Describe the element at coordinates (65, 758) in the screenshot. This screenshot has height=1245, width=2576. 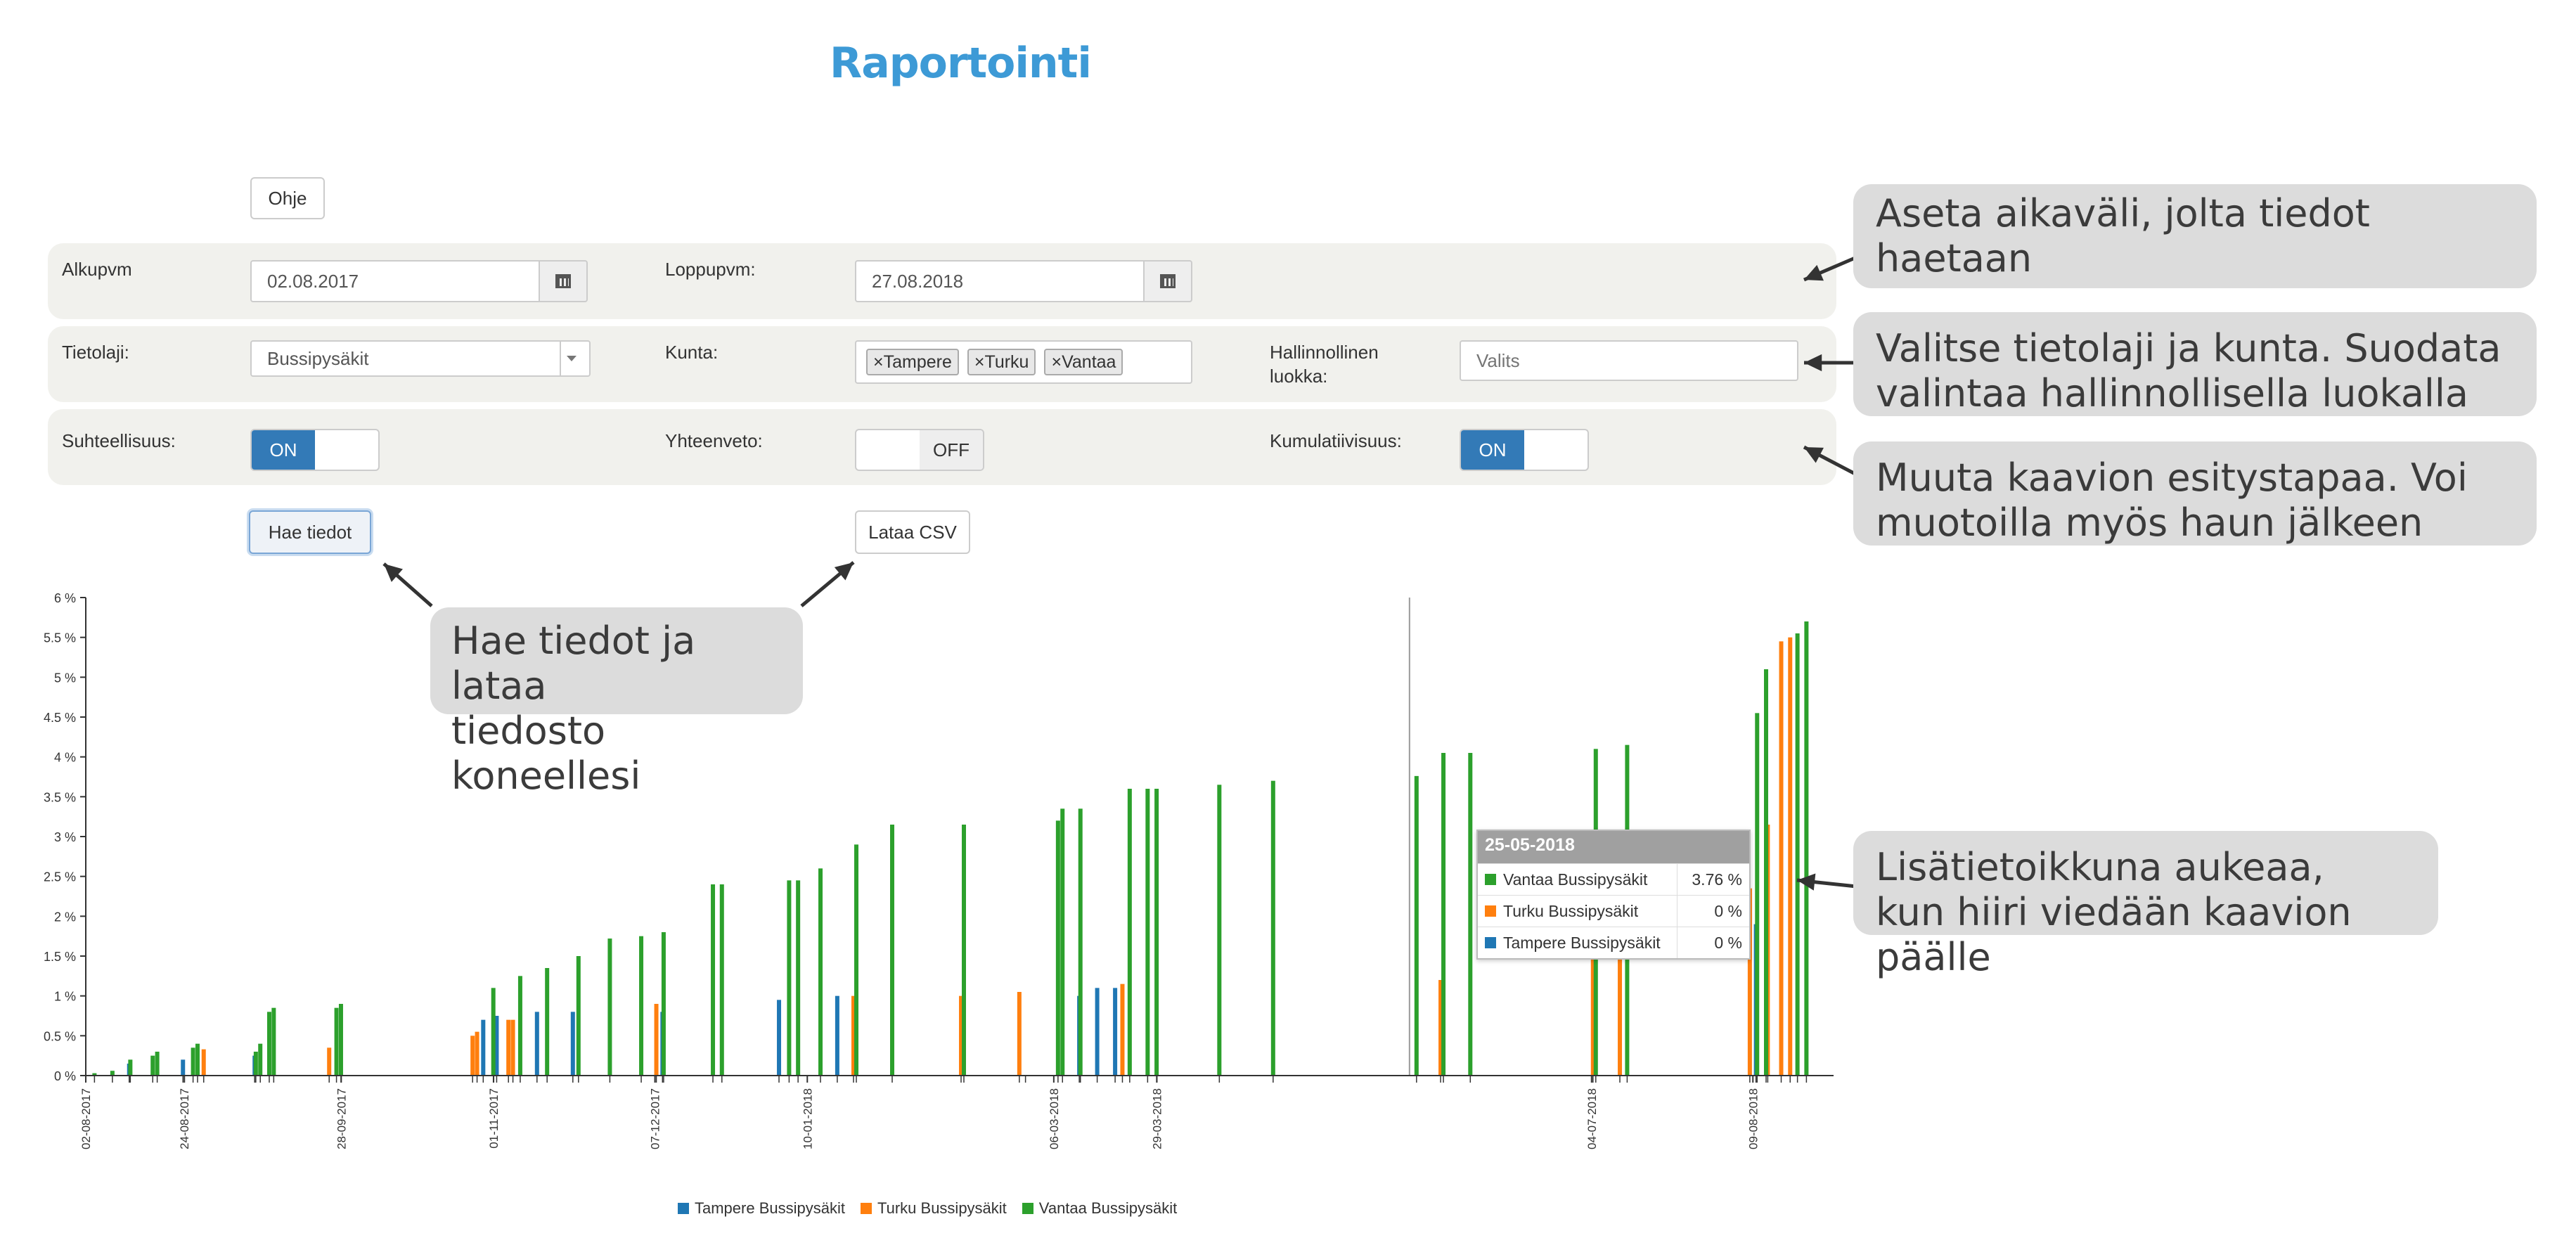
I see `y-tick-label: 4 %` at that location.